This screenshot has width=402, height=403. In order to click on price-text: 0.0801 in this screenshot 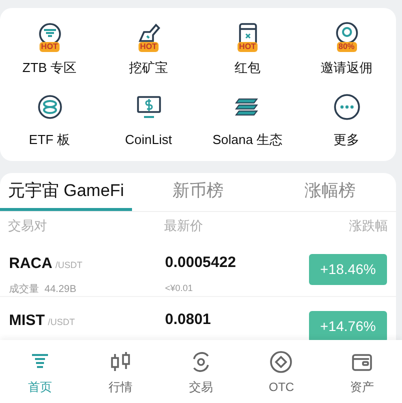, I will do `click(188, 320)`.